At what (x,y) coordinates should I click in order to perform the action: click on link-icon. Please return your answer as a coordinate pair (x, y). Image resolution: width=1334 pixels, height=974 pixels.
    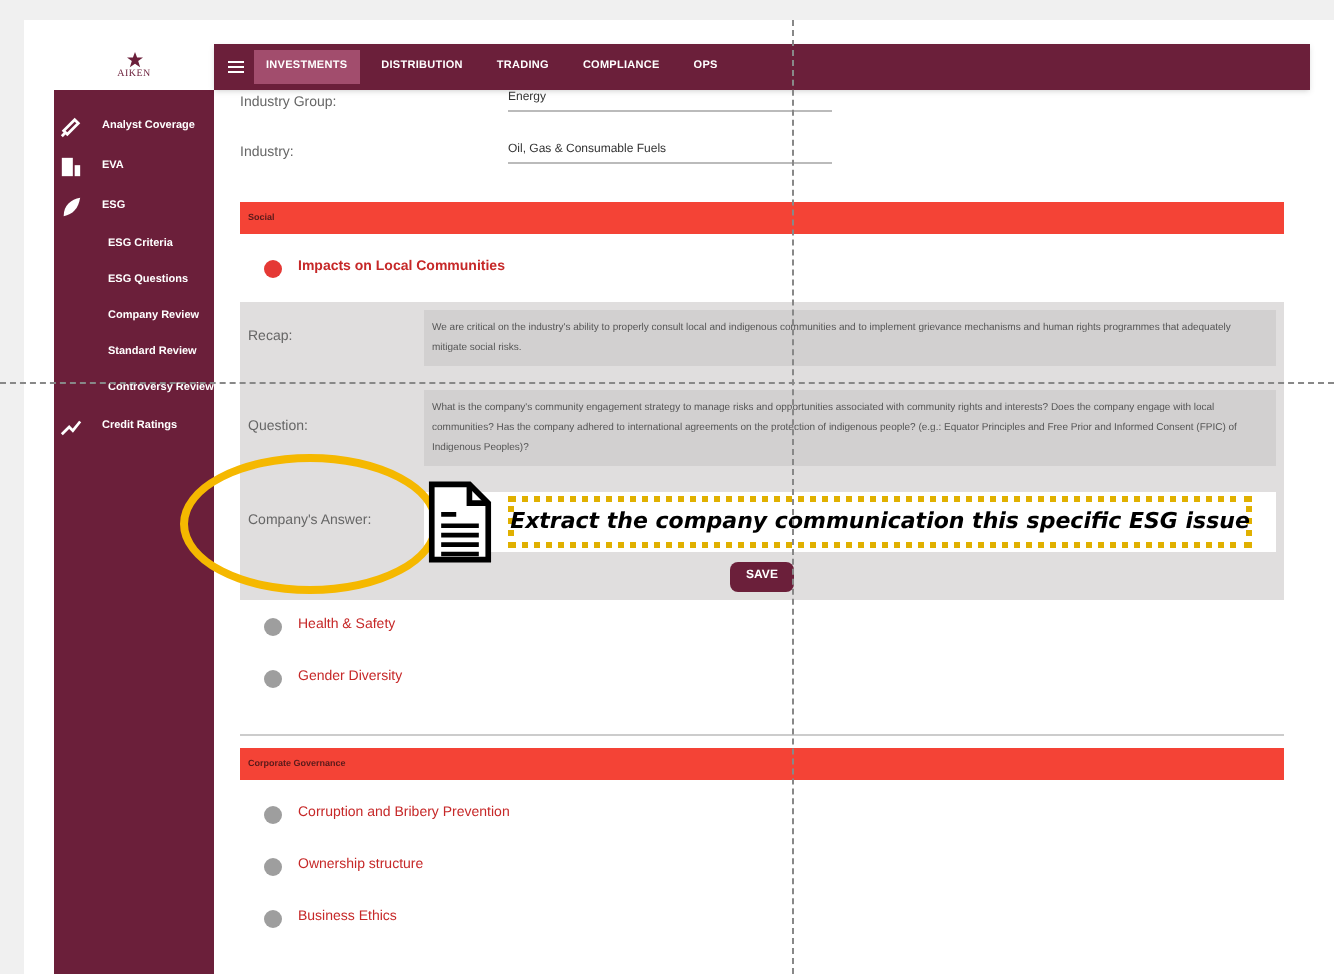
    Looking at the image, I should click on (71, 126).